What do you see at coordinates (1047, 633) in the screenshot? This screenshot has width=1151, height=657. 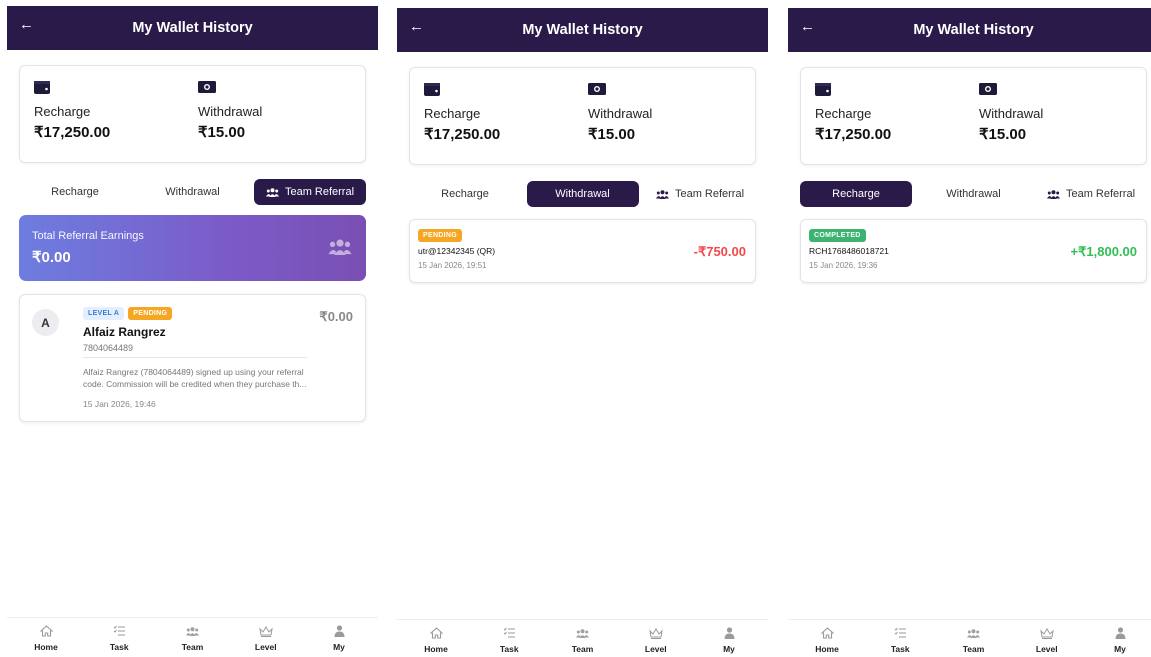 I see `crown-icon` at bounding box center [1047, 633].